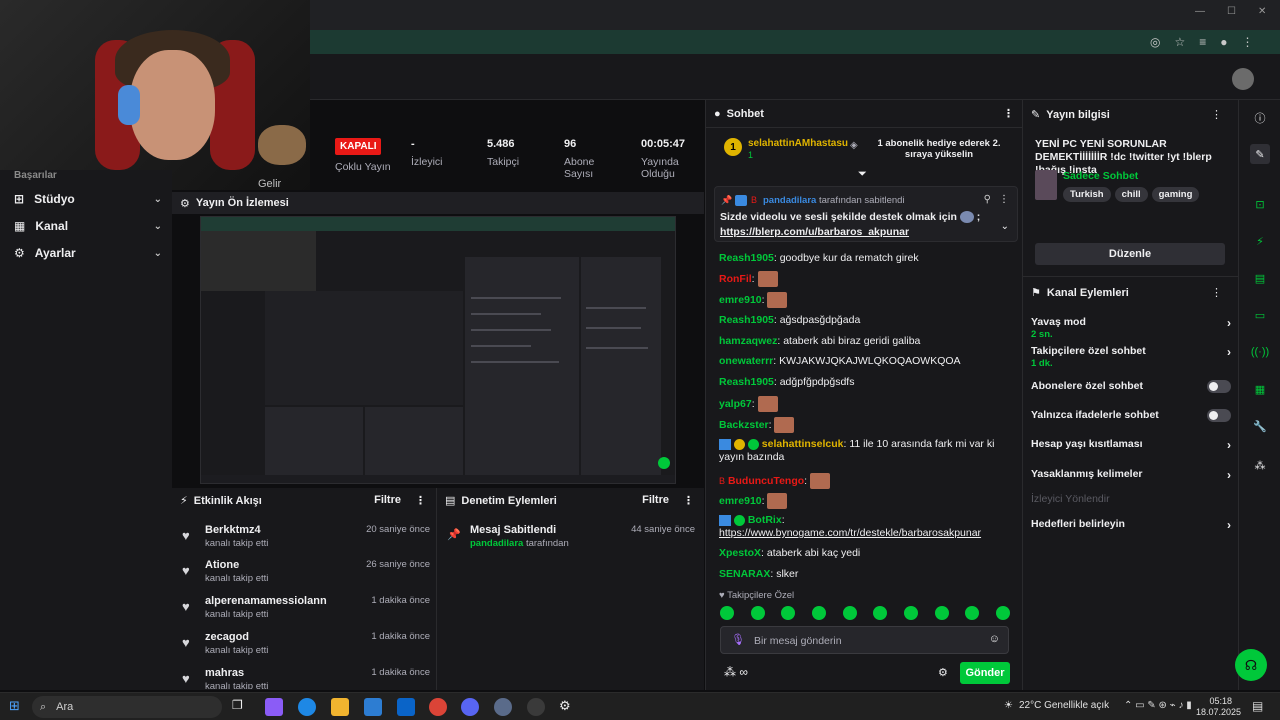 This screenshot has width=1280, height=720. I want to click on taskbar-clock: 05:18 18.07.2025, so click(1218, 707).